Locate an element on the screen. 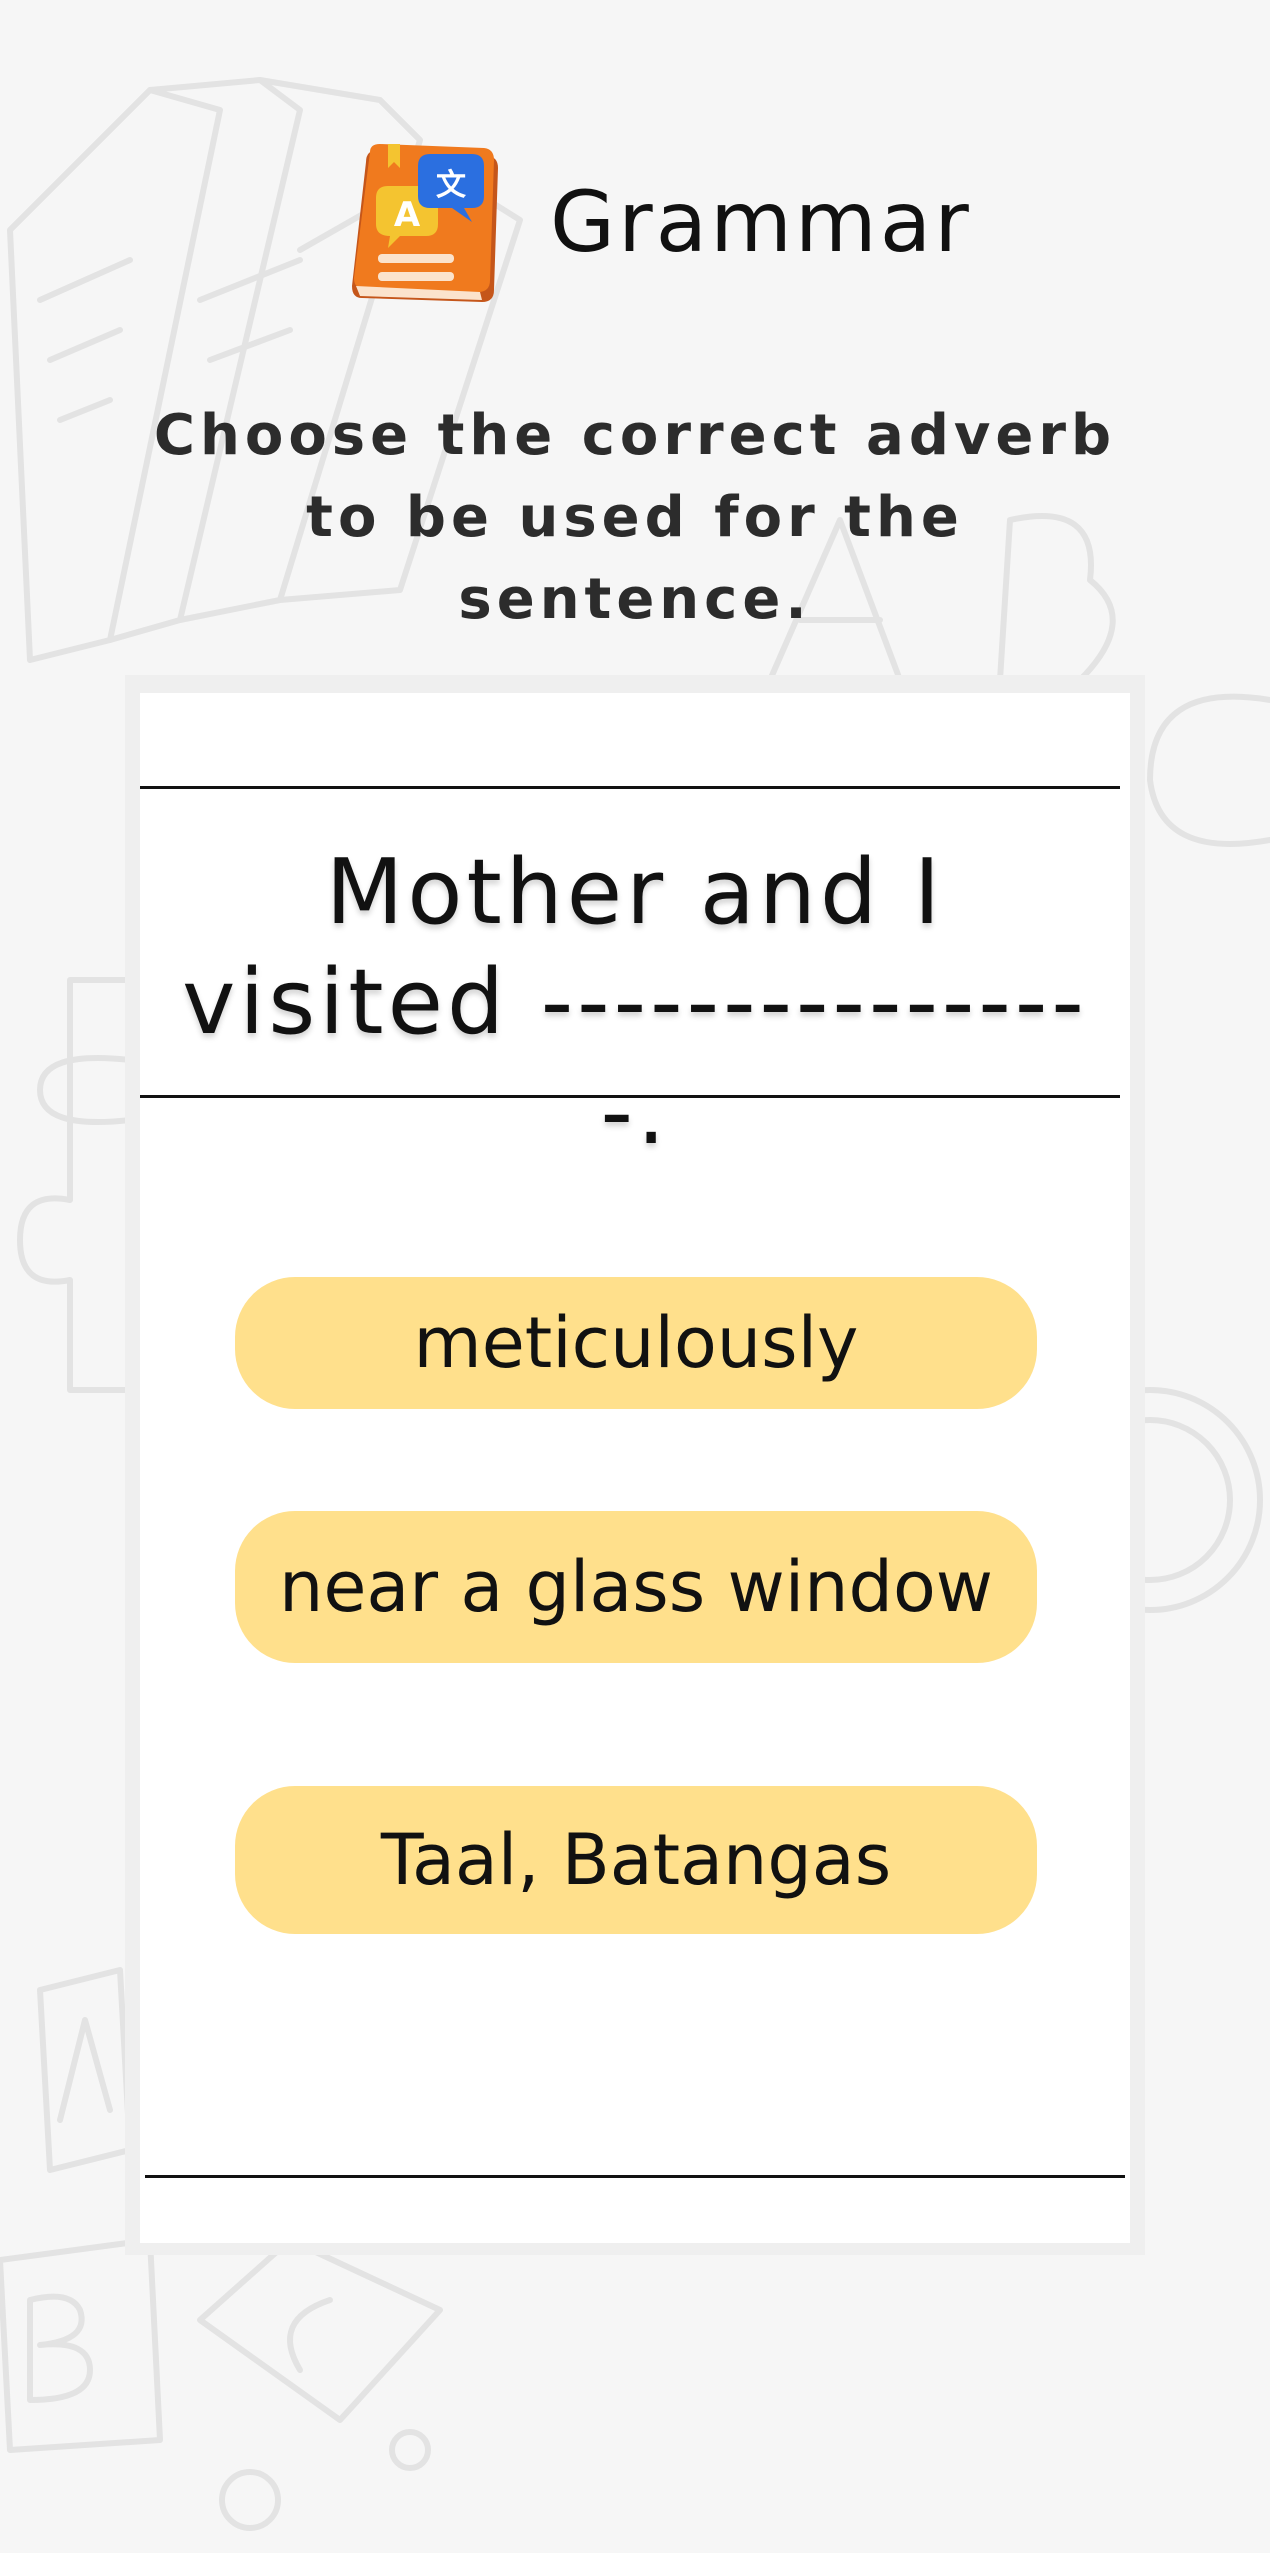 The image size is (1270, 2553). app-header: A 文 Grammar is located at coordinates (635, 225).